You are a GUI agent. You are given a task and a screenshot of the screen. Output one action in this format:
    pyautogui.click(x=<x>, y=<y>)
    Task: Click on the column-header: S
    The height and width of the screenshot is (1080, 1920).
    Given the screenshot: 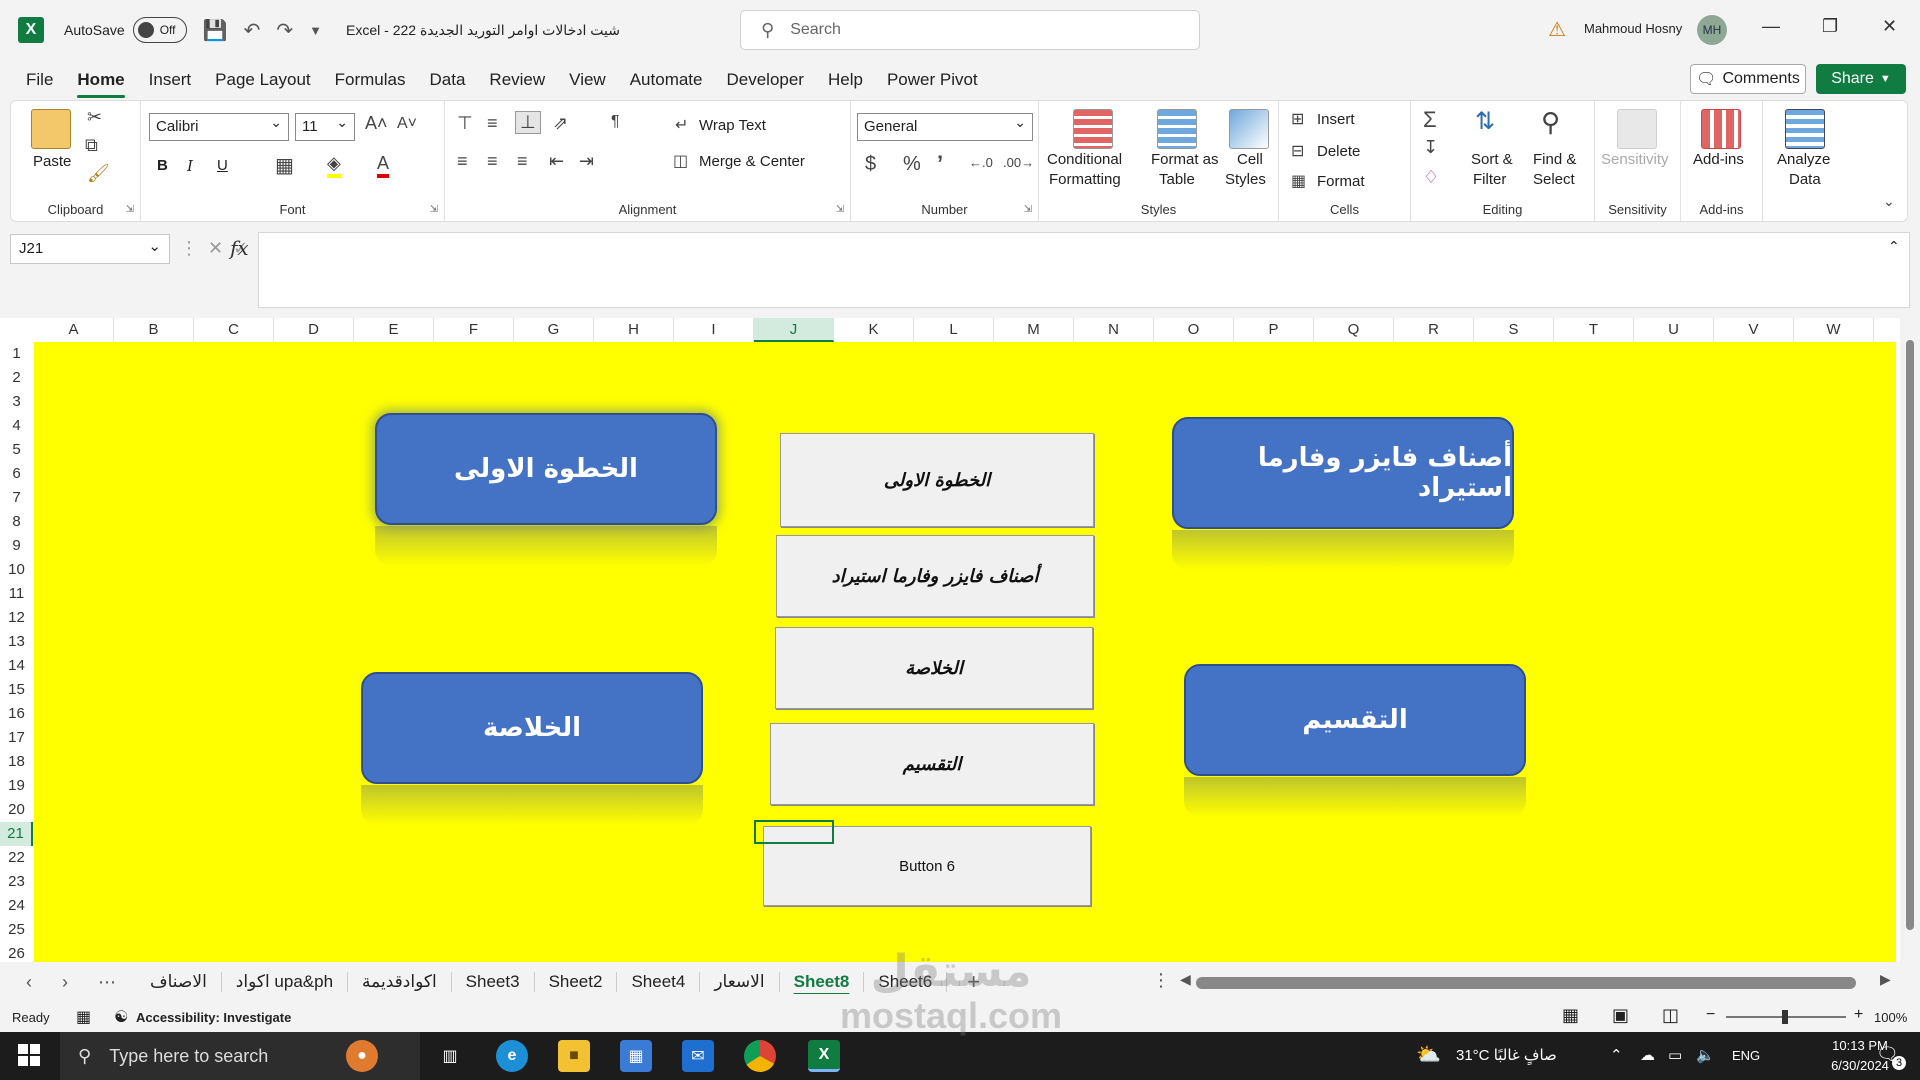 What is the action you would take?
    pyautogui.click(x=1514, y=330)
    